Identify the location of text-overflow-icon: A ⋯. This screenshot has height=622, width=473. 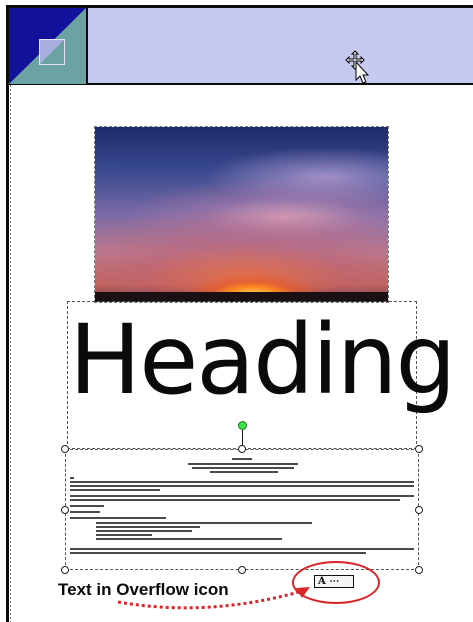
(334, 581).